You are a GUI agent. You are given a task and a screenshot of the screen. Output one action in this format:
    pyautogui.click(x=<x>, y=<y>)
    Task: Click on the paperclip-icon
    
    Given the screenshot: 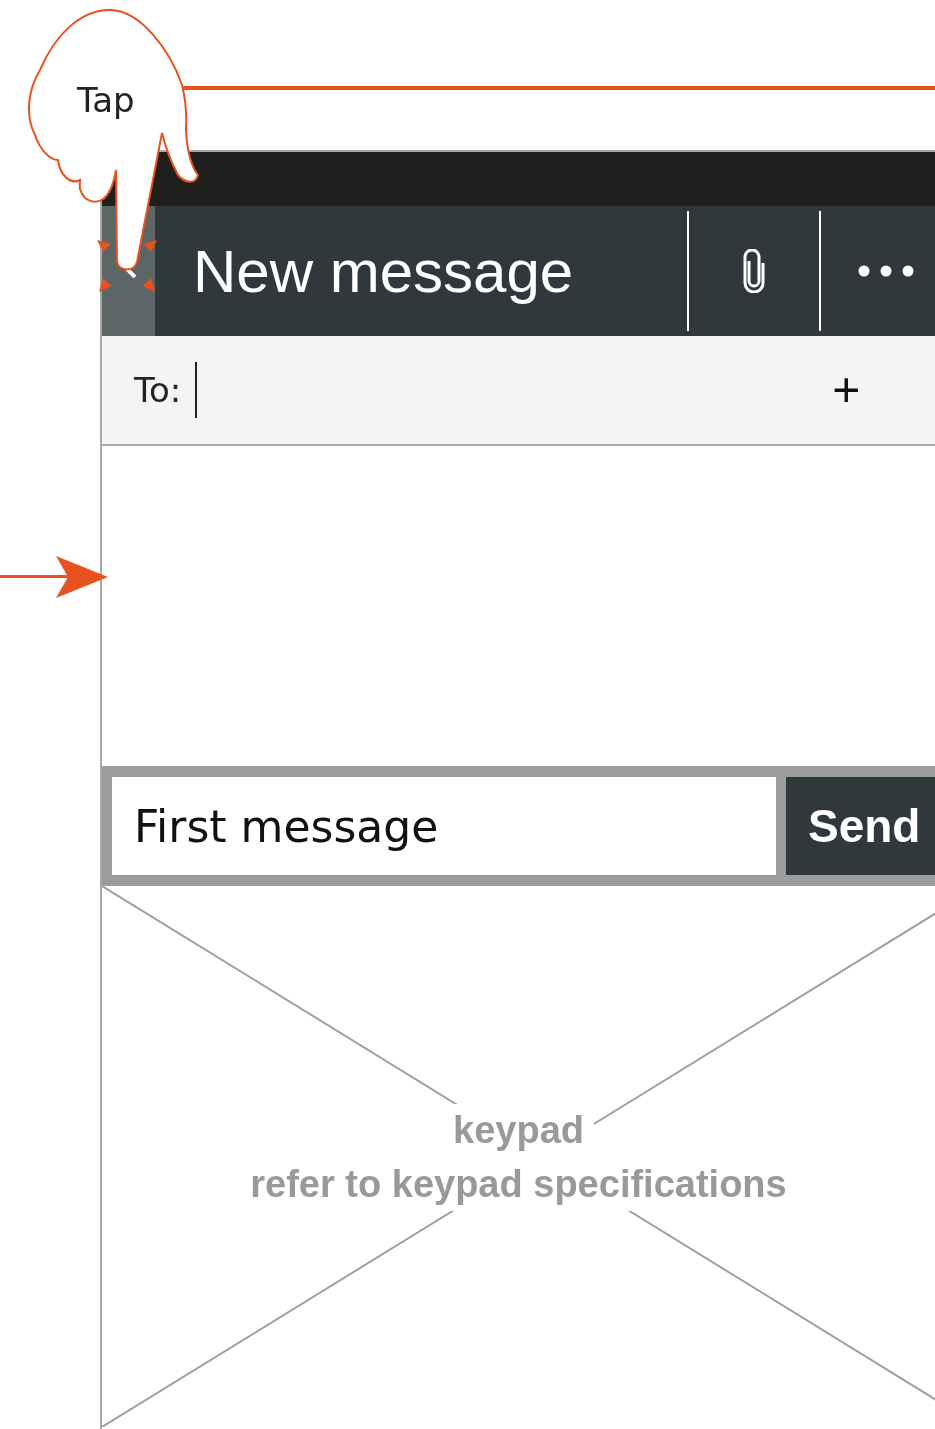 What is the action you would take?
    pyautogui.click(x=754, y=271)
    